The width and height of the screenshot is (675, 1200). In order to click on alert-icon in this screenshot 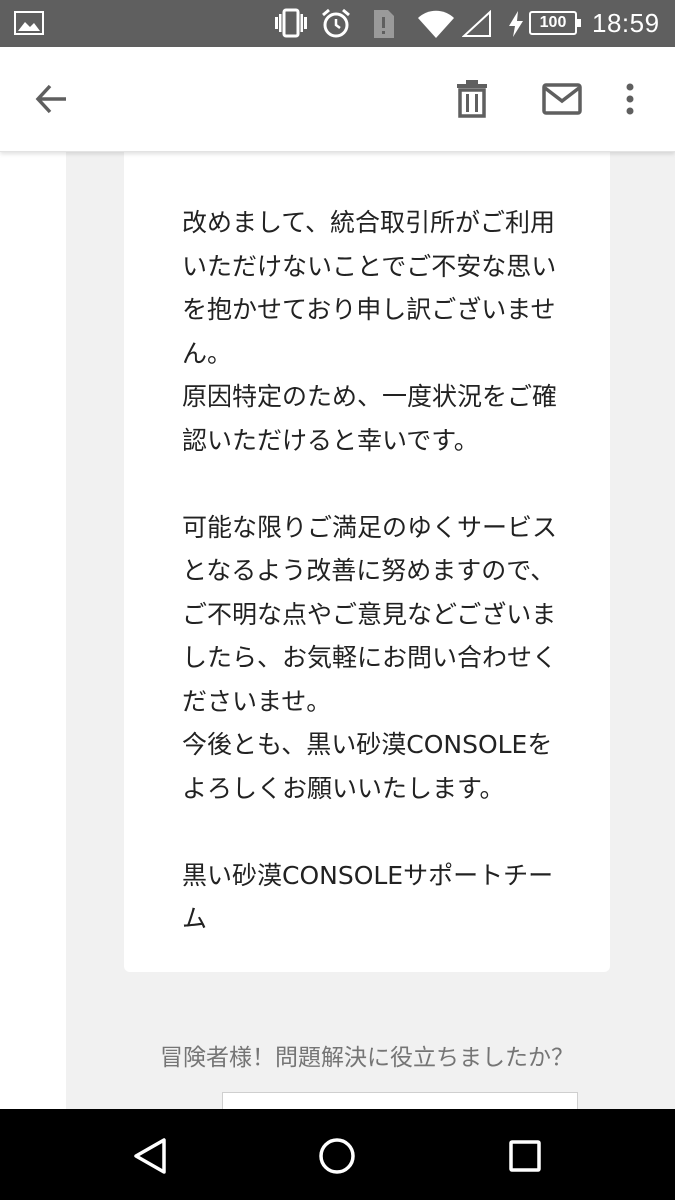, I will do `click(384, 24)`.